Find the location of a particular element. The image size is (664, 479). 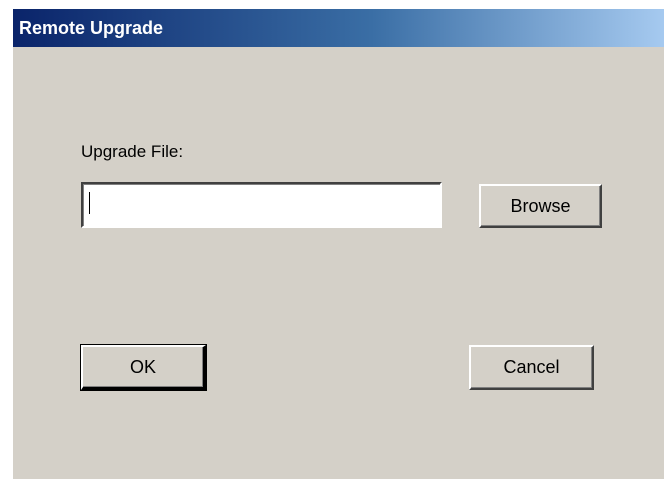

window-title: Remote Upgrade is located at coordinates (91, 28).